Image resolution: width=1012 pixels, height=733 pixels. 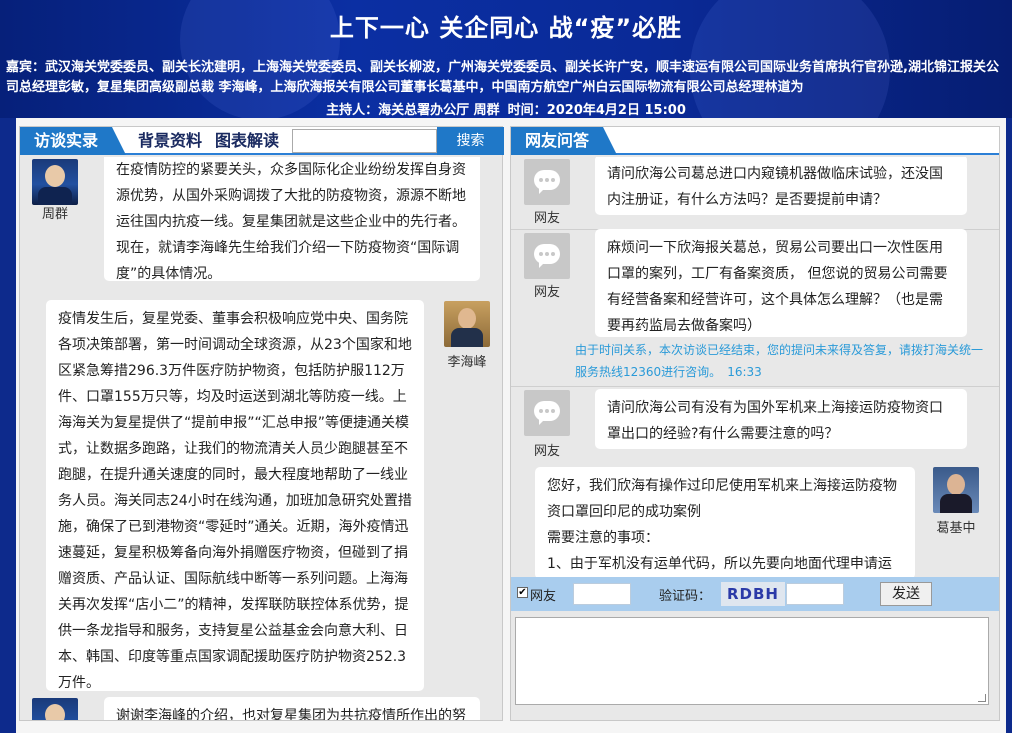 I want to click on captcha-label: 验证码：, so click(x=685, y=596).